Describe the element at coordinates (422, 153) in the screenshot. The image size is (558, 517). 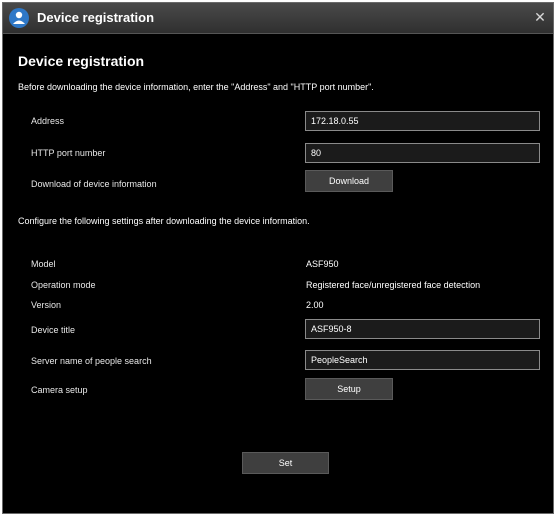
I see `port-field` at that location.